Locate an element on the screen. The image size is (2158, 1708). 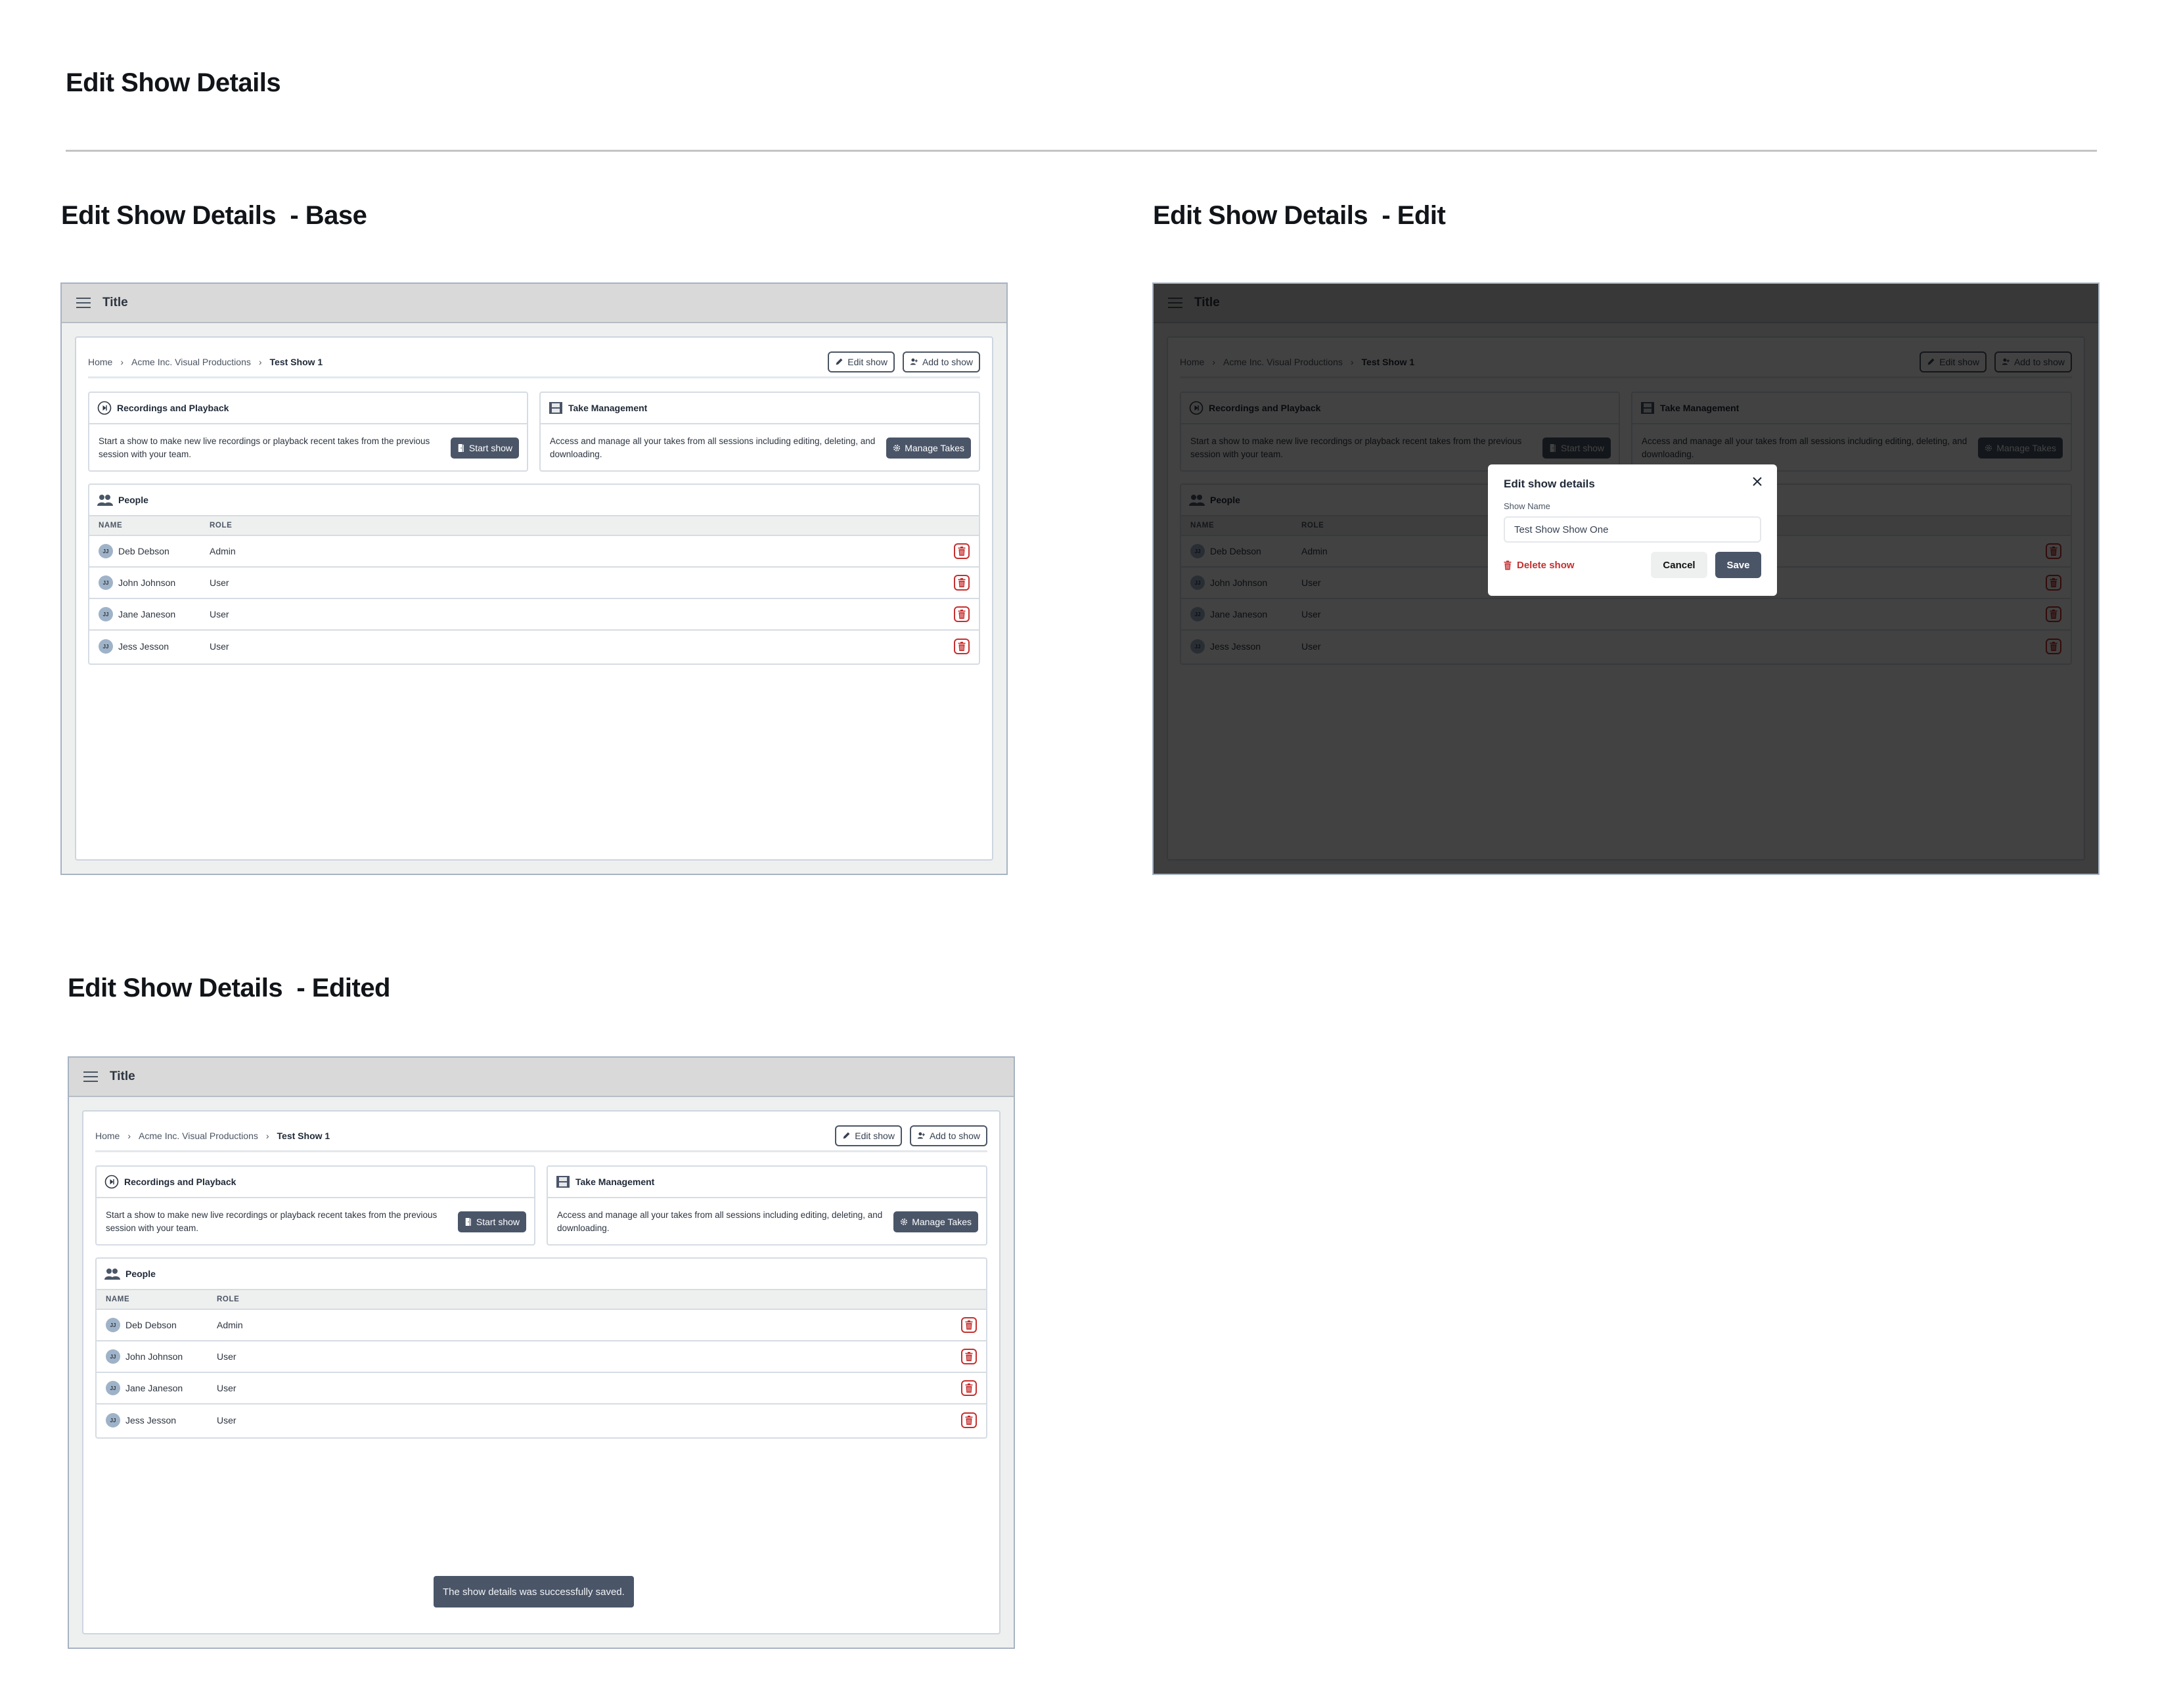
close-icon is located at coordinates (1757, 481).